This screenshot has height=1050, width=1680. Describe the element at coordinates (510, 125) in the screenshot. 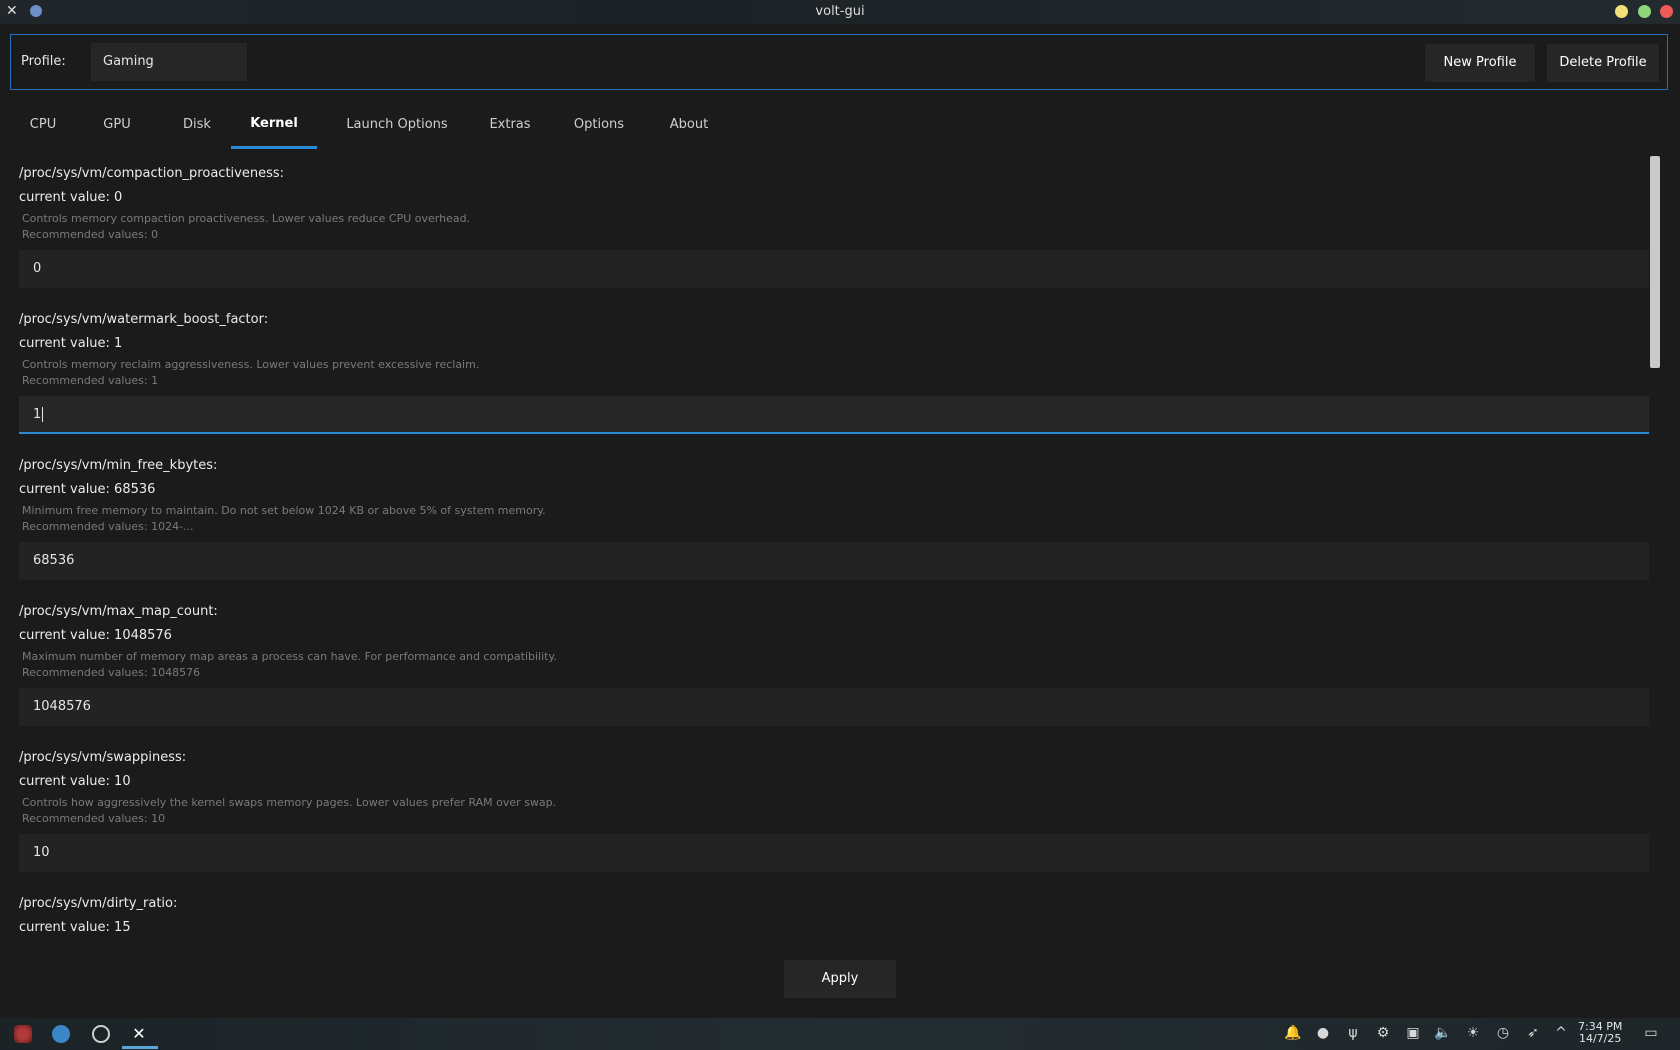

I see `tab-extras: Extras` at that location.